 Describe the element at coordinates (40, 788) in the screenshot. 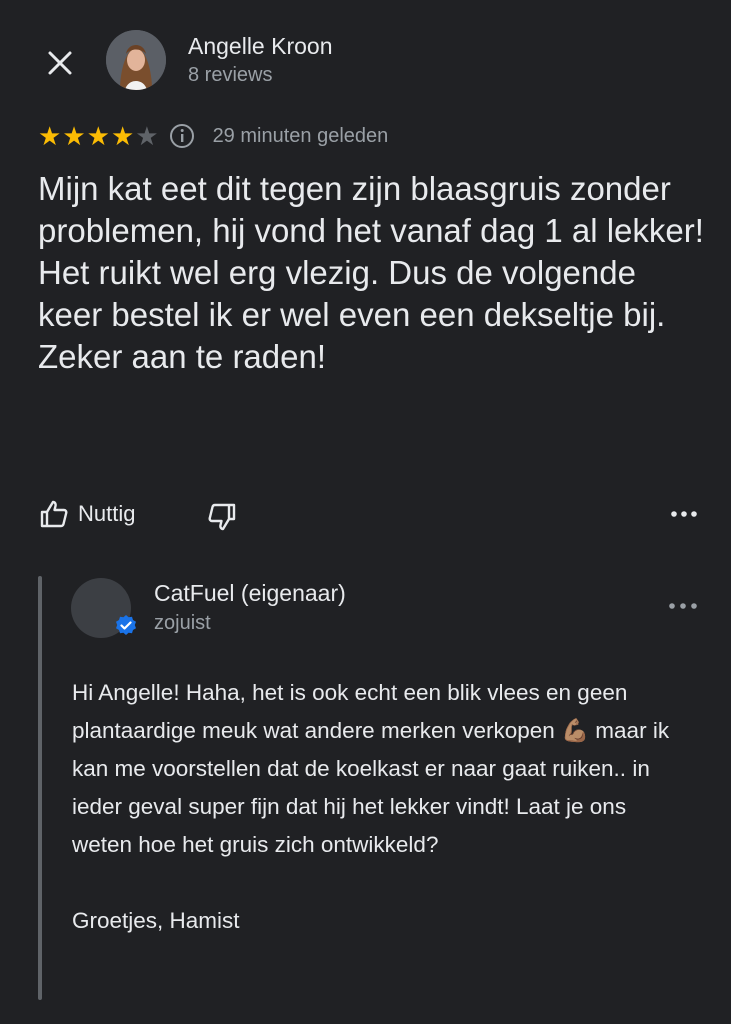

I see `reply-divider` at that location.